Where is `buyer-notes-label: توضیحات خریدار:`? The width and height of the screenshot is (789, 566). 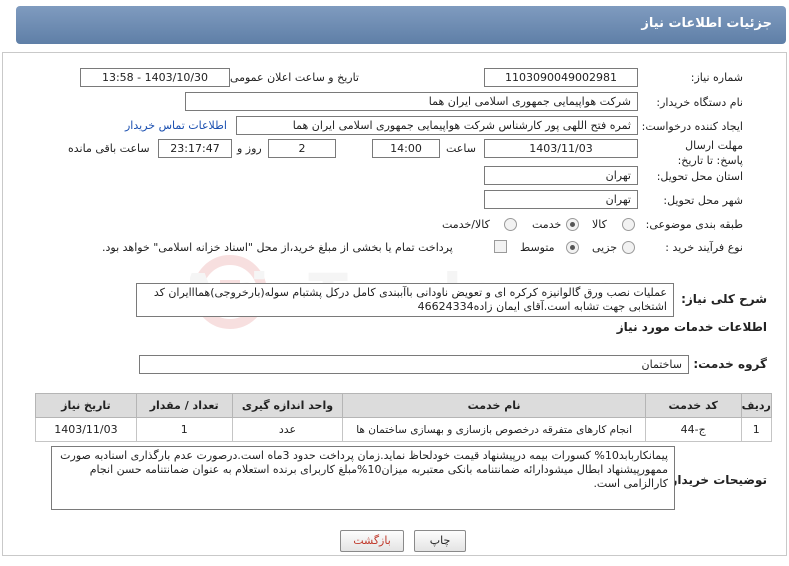
buyer-notes-label: توضیحات خریدار: is located at coordinates (716, 480).